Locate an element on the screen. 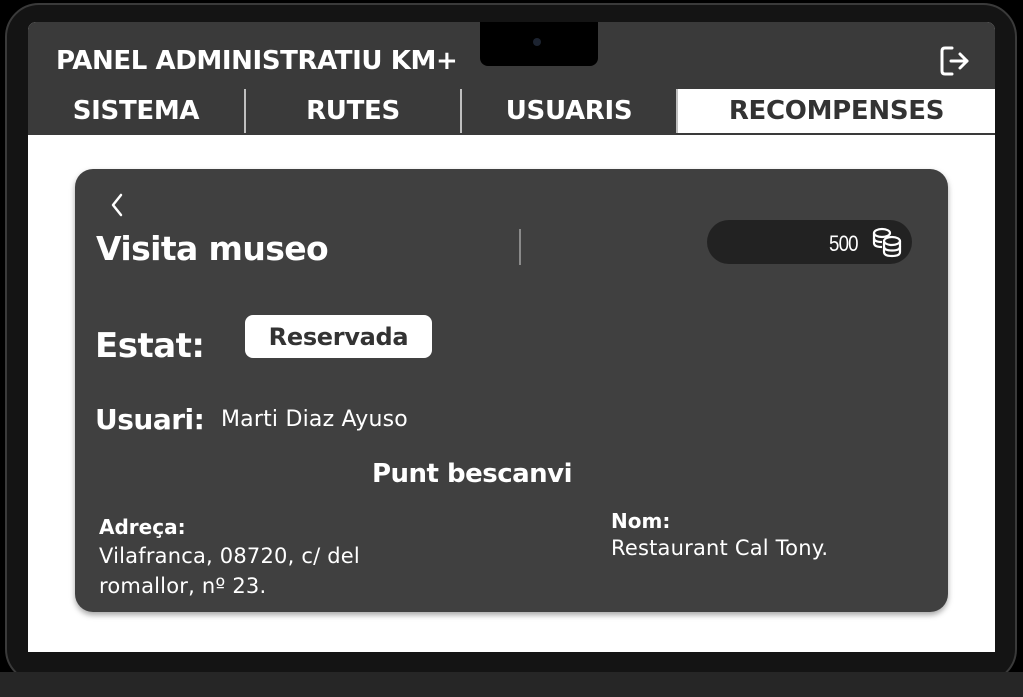 This screenshot has height=697, width=1023. app-title: PANEL ADMINISTRATIU KM+ is located at coordinates (257, 61).